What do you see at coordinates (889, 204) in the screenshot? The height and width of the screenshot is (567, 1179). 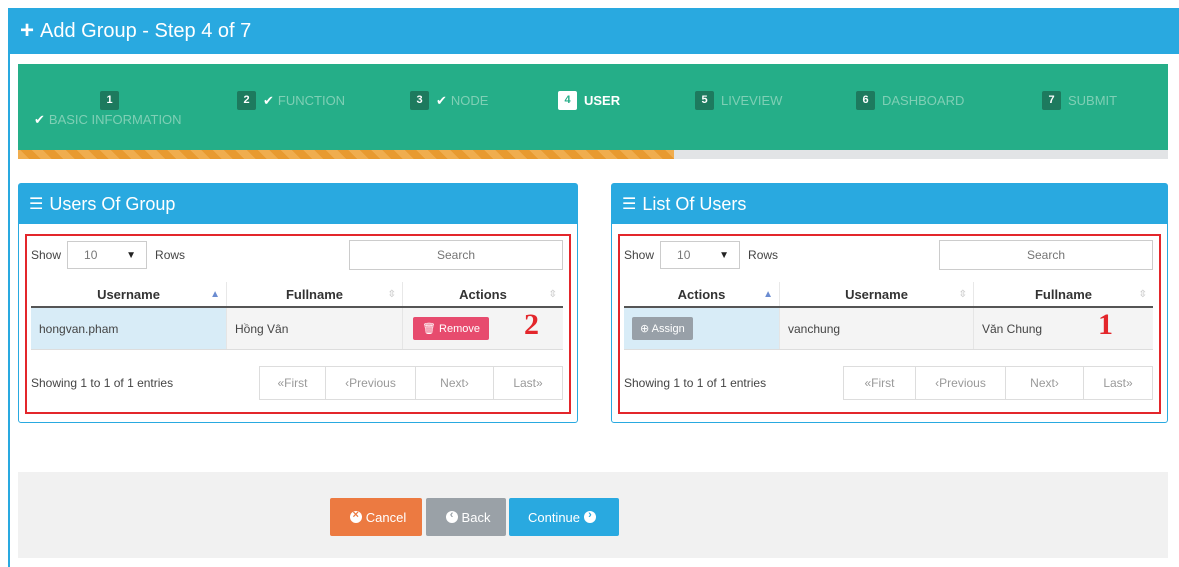 I see `panel-header: ☰ List Of Users` at bounding box center [889, 204].